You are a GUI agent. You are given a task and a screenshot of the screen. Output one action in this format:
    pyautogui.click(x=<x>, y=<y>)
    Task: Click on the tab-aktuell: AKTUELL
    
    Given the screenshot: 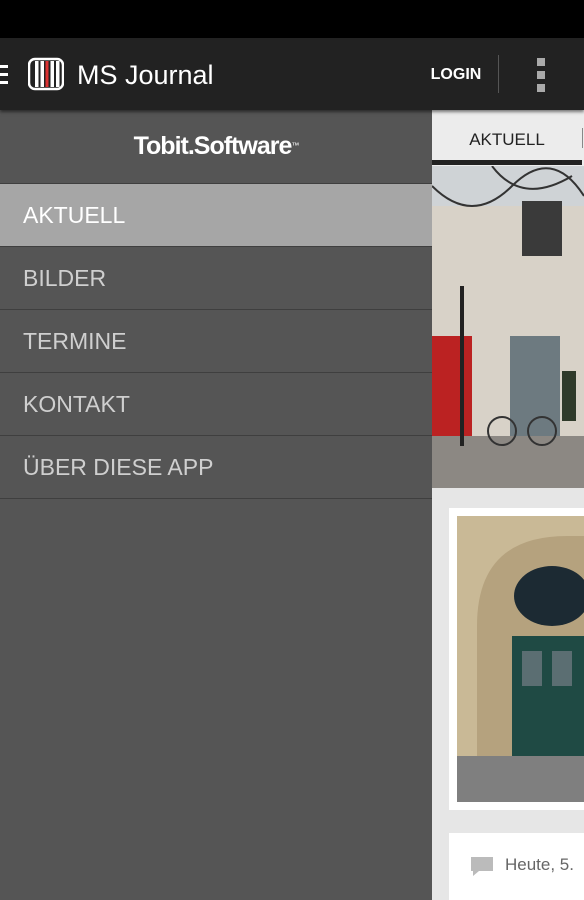 What is the action you would take?
    pyautogui.click(x=507, y=140)
    